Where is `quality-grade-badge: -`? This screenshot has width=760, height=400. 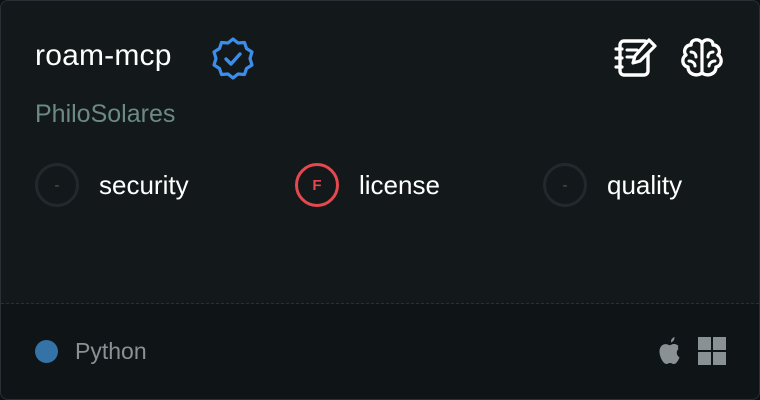 quality-grade-badge: - is located at coordinates (565, 185).